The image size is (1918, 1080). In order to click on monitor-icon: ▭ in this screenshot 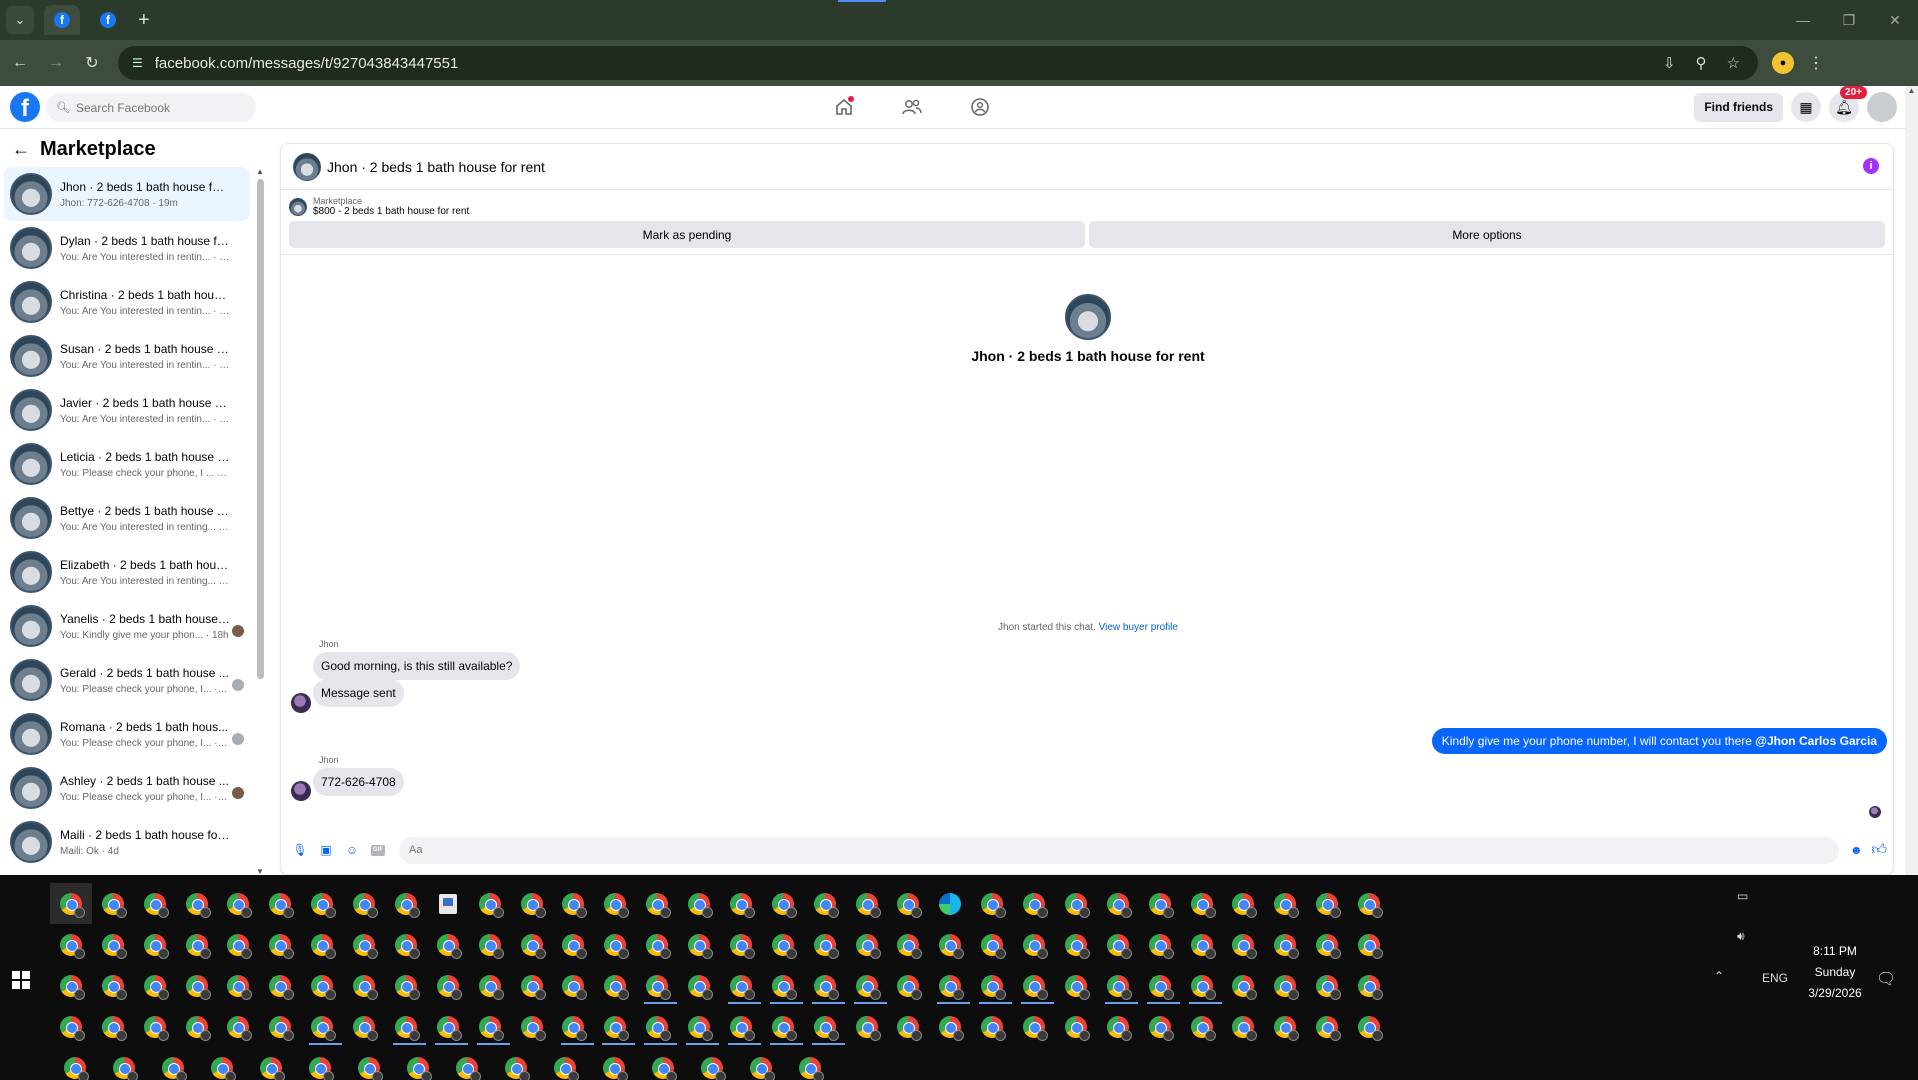, I will do `click(1742, 896)`.